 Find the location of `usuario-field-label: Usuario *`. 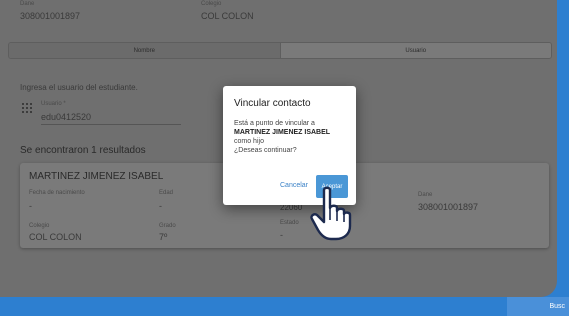

usuario-field-label: Usuario * is located at coordinates (53, 104).